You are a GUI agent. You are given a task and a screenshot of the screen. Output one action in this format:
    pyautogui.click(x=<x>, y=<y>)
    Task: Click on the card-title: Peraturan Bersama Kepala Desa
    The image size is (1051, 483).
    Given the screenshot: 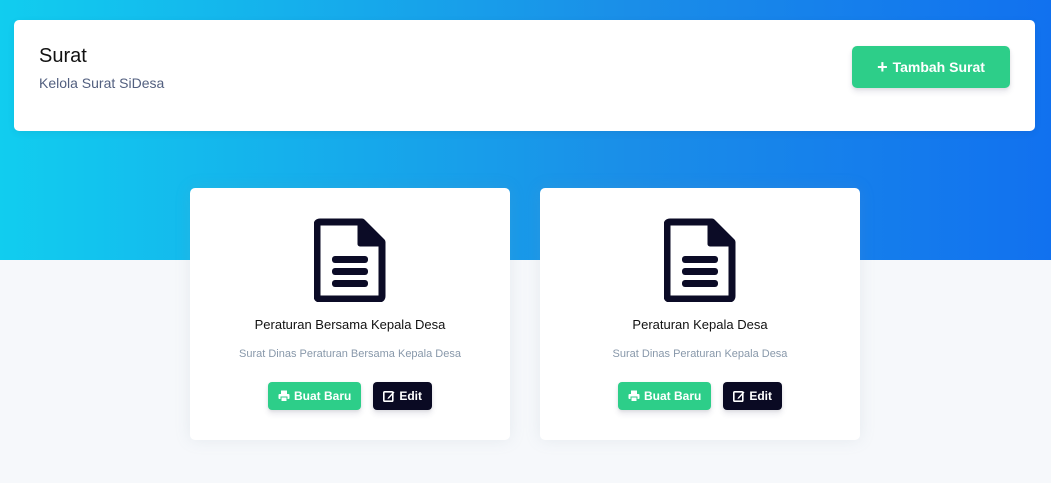 What is the action you would take?
    pyautogui.click(x=350, y=324)
    